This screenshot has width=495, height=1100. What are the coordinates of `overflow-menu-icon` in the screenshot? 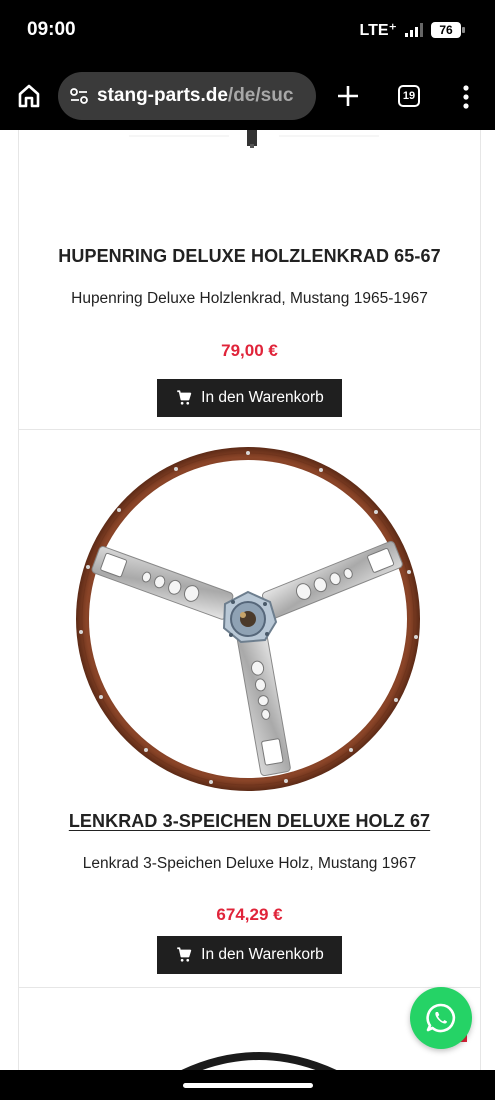 It's located at (466, 97).